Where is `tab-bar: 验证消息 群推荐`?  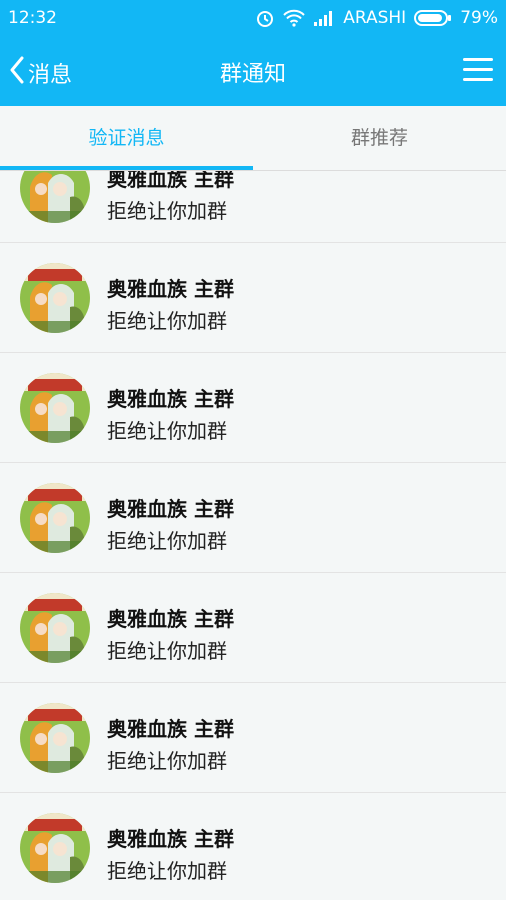 tab-bar: 验证消息 群推荐 is located at coordinates (253, 138).